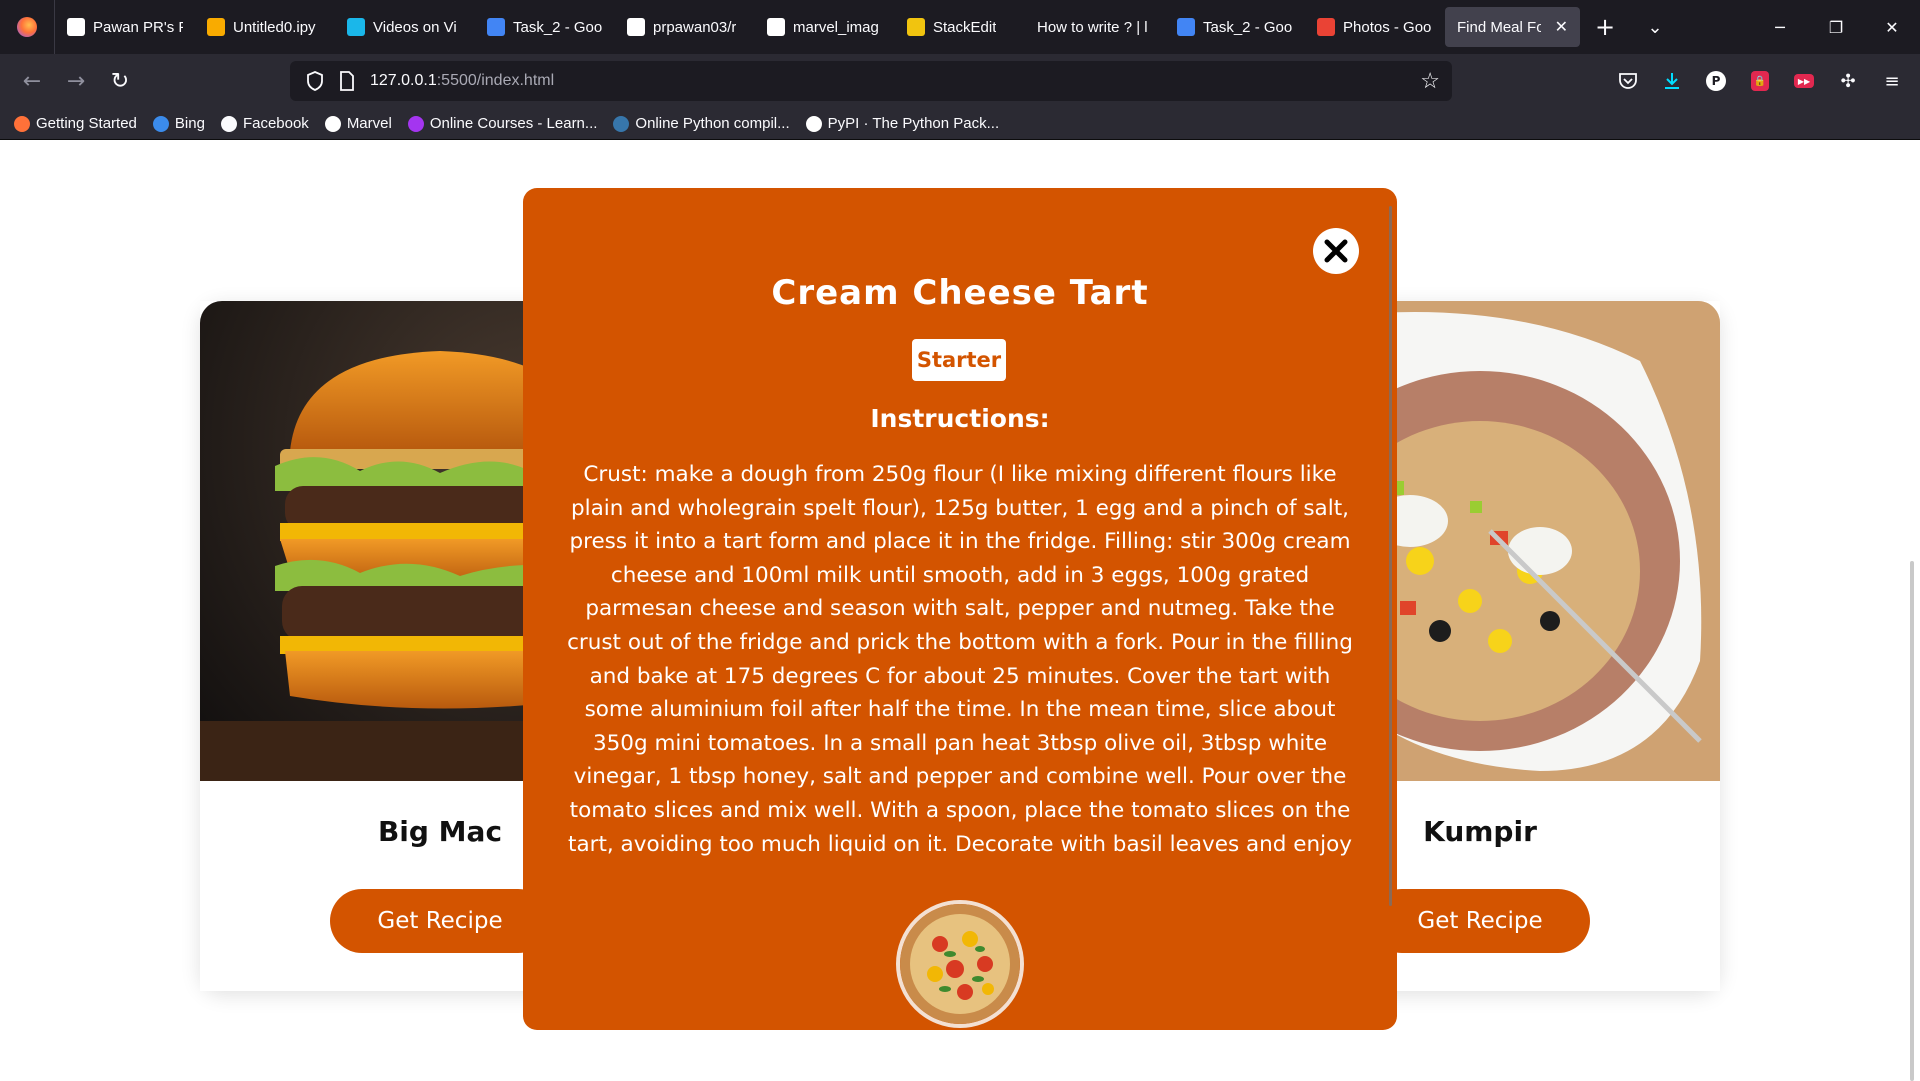  Describe the element at coordinates (1499, 27) in the screenshot. I see `tab-label: Find Meal For` at that location.